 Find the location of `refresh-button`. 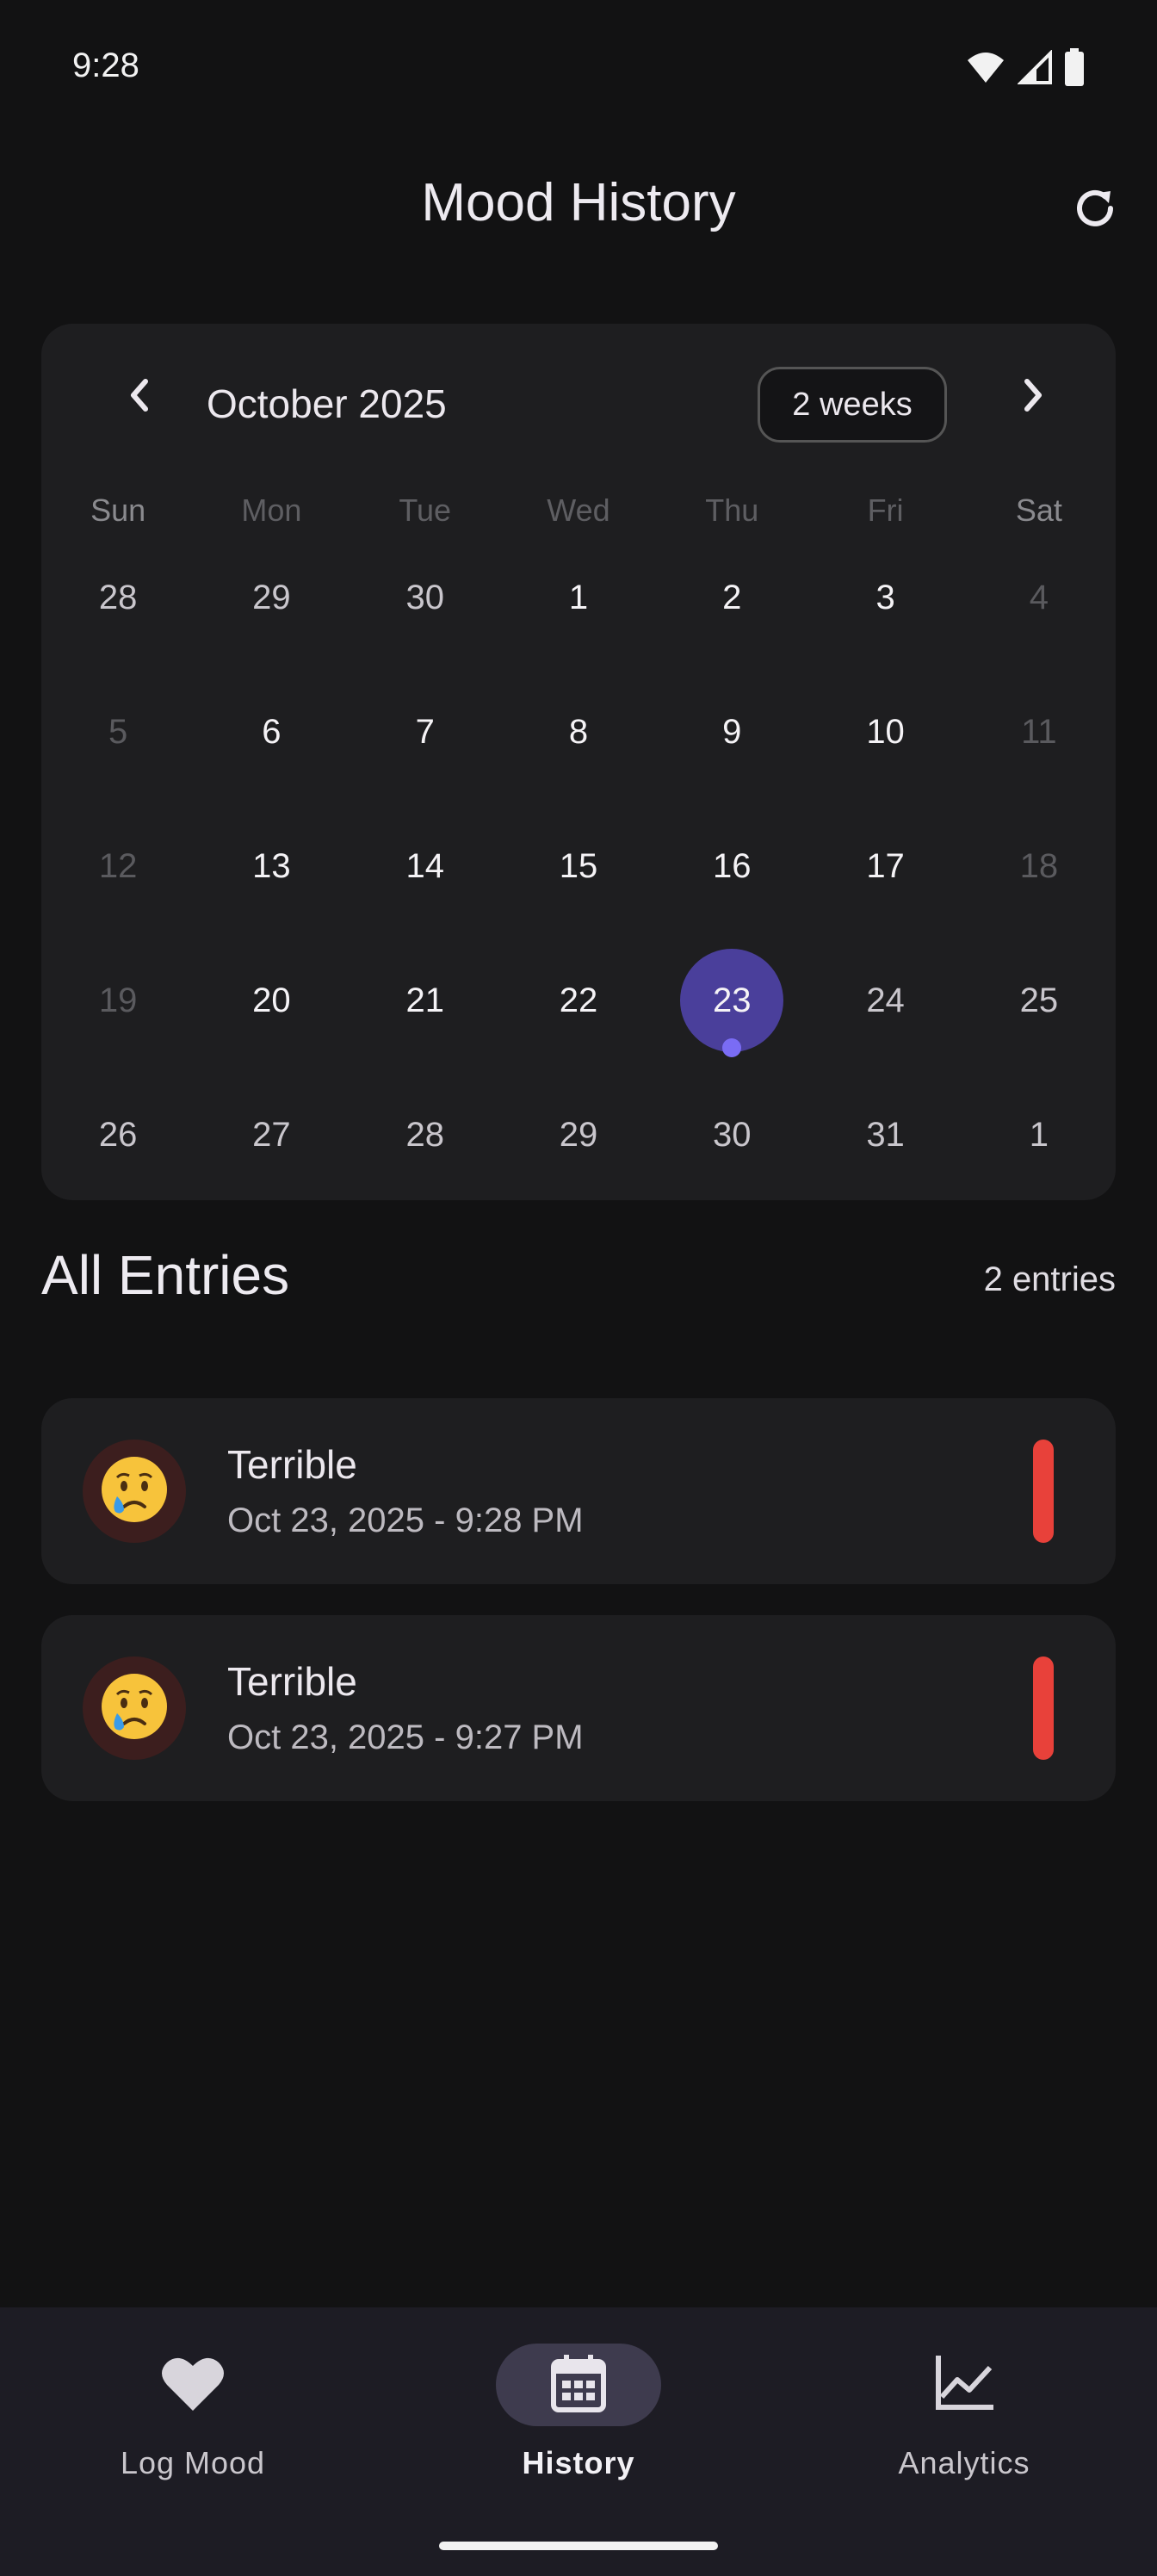

refresh-button is located at coordinates (1095, 210).